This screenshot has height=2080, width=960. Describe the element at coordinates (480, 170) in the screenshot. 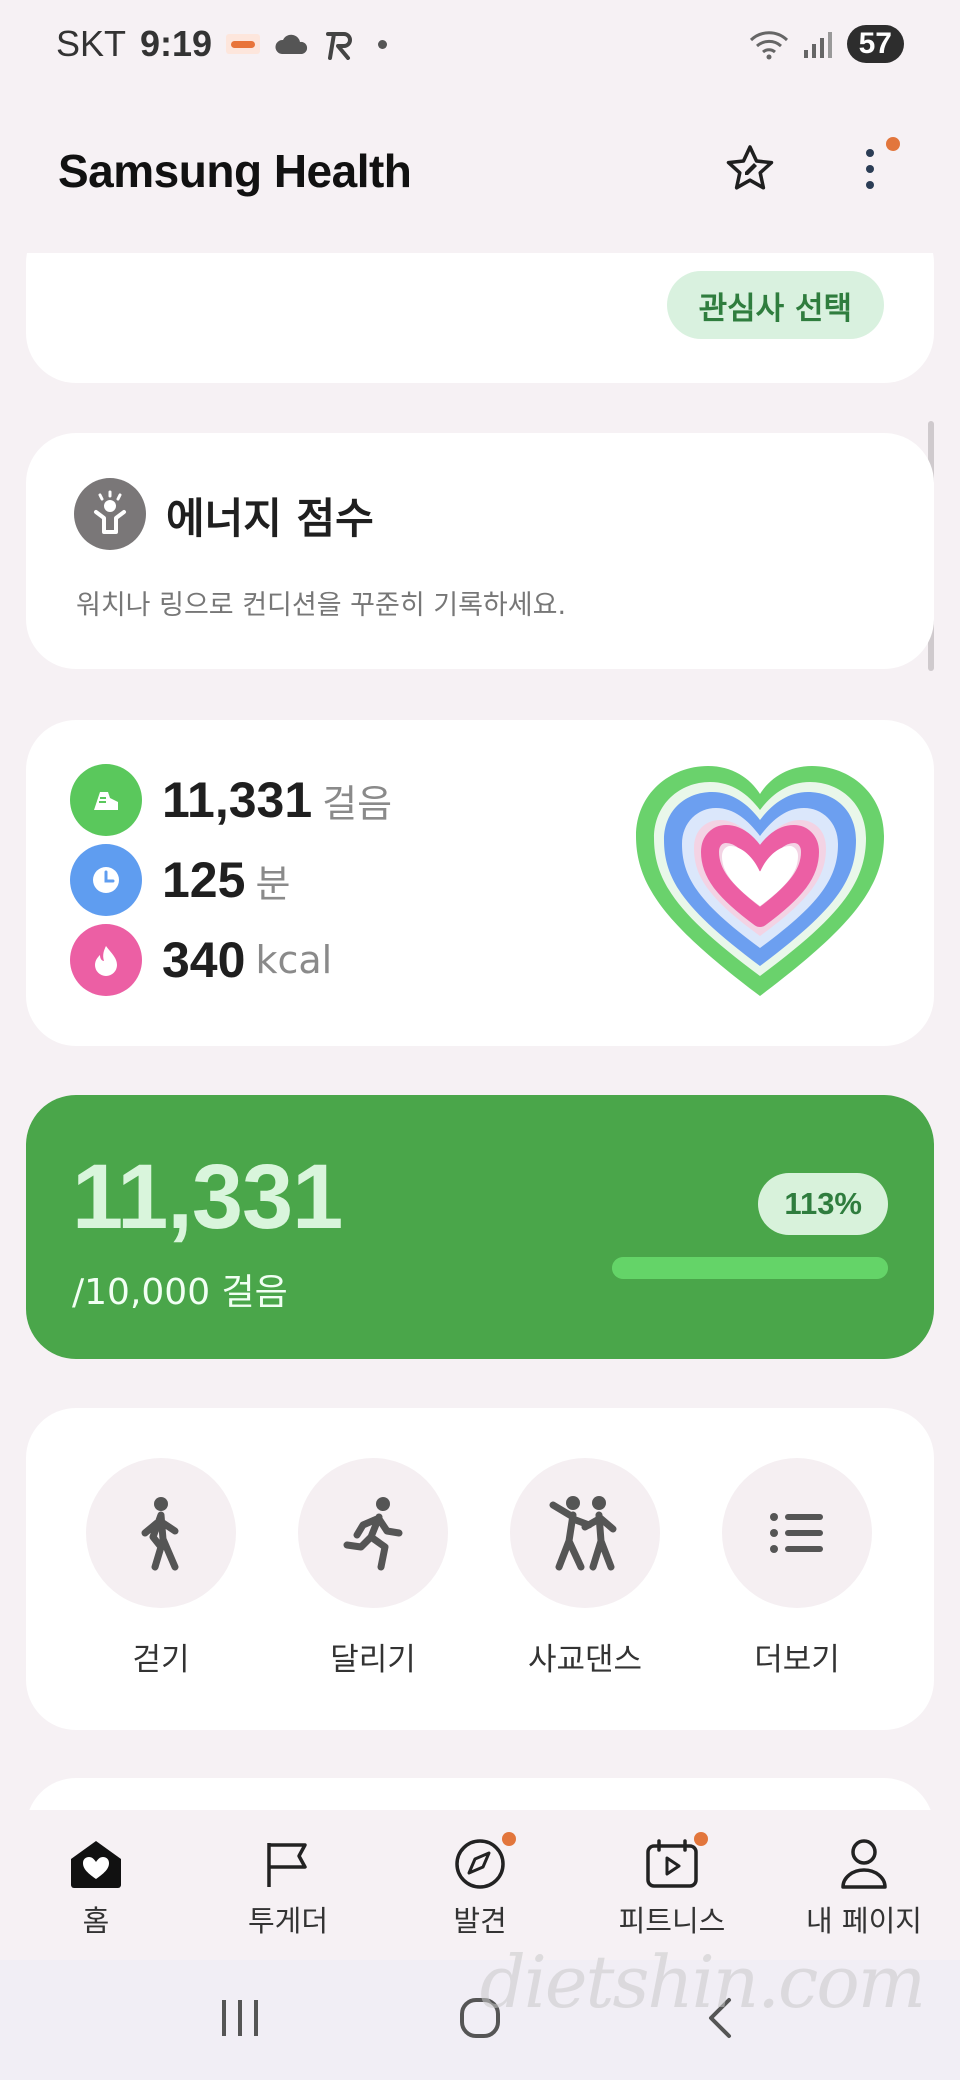

I see `app-header: Samsung Health` at that location.